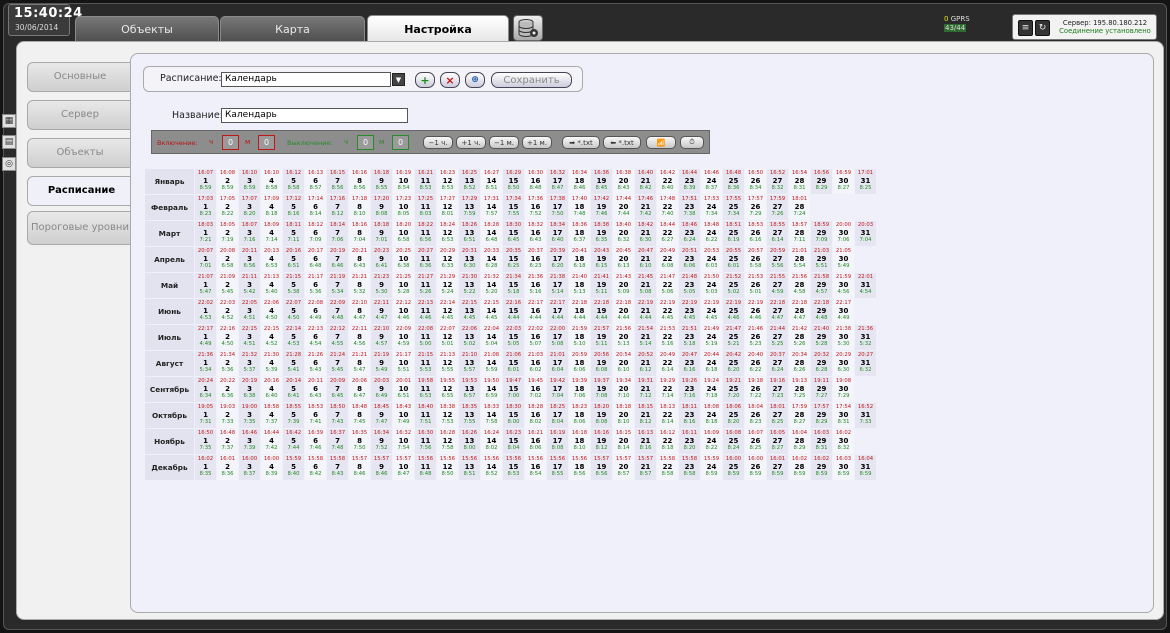 The width and height of the screenshot is (1170, 633). Describe the element at coordinates (227, 207) in the screenshot. I see `day-cell: 17:05 2 8:22` at that location.